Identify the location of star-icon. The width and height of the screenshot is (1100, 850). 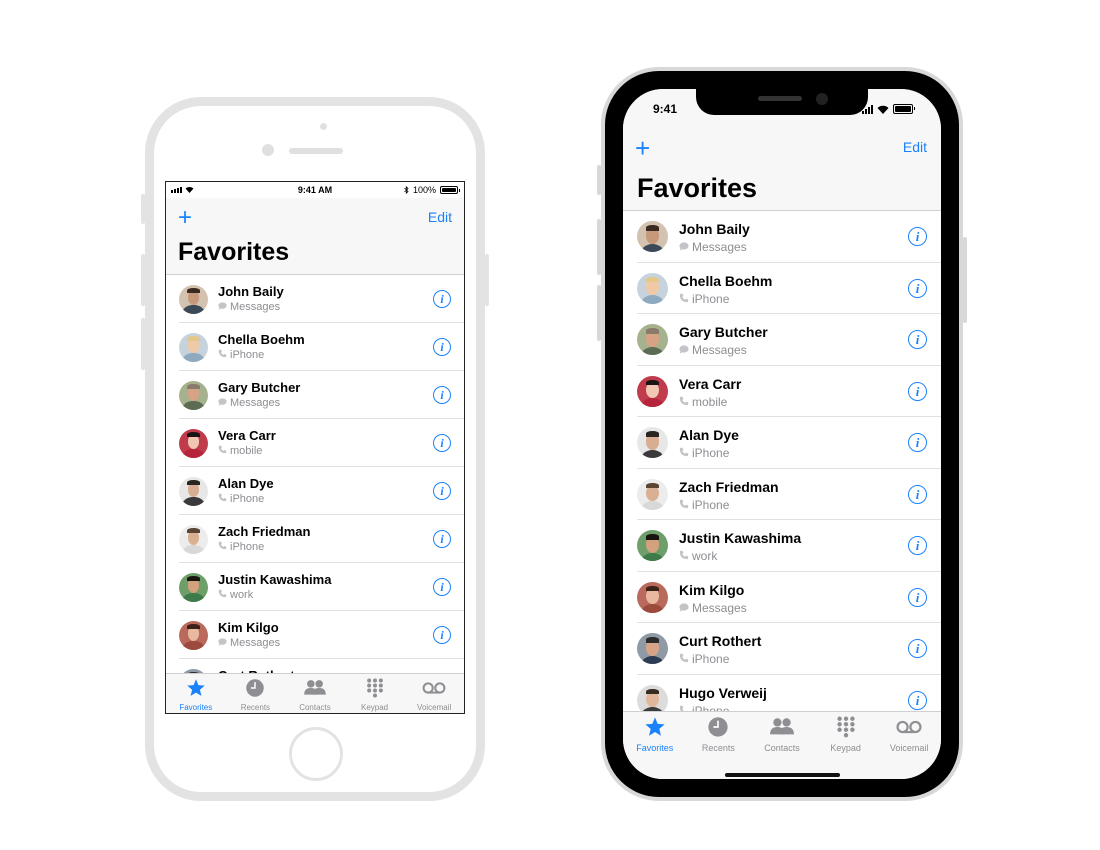
(655, 726).